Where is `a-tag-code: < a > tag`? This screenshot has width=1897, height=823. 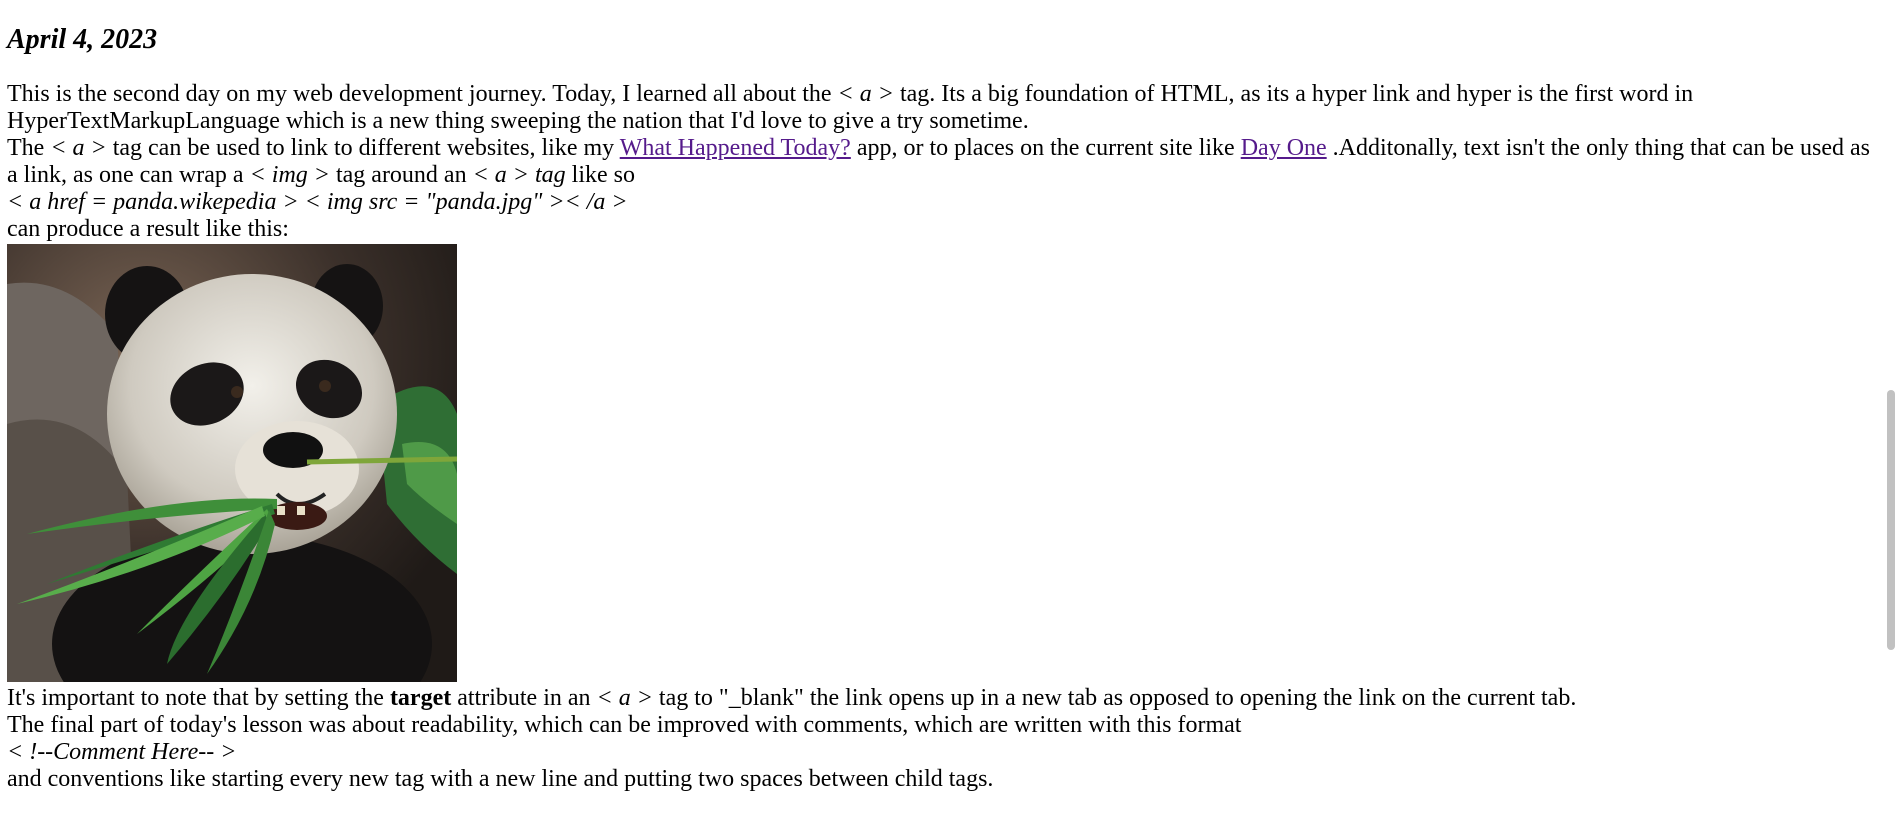 a-tag-code: < a > tag is located at coordinates (519, 175).